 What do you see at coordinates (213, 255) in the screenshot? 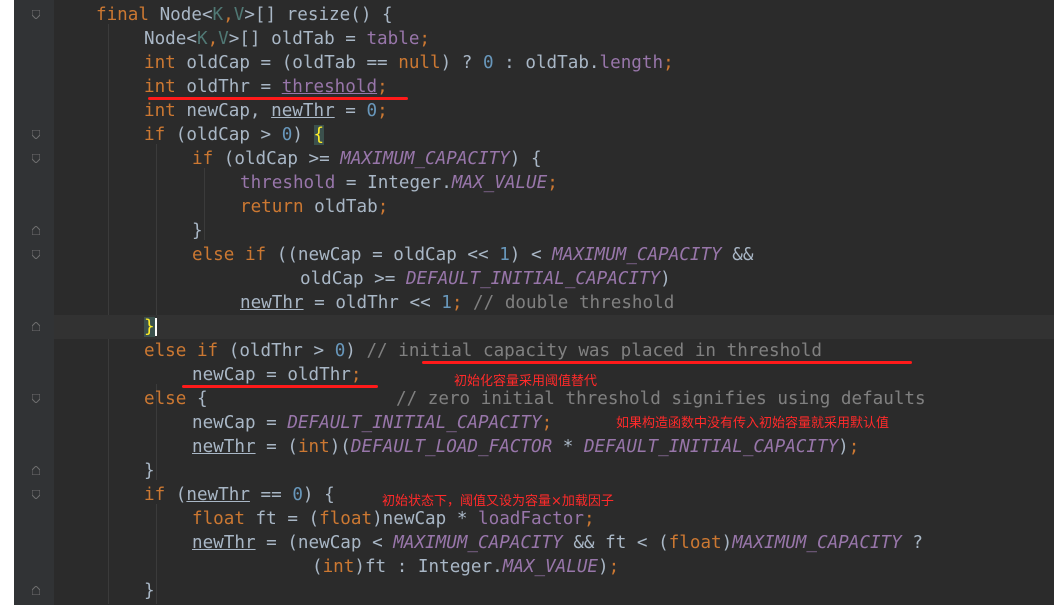
I see `keyword: else` at bounding box center [213, 255].